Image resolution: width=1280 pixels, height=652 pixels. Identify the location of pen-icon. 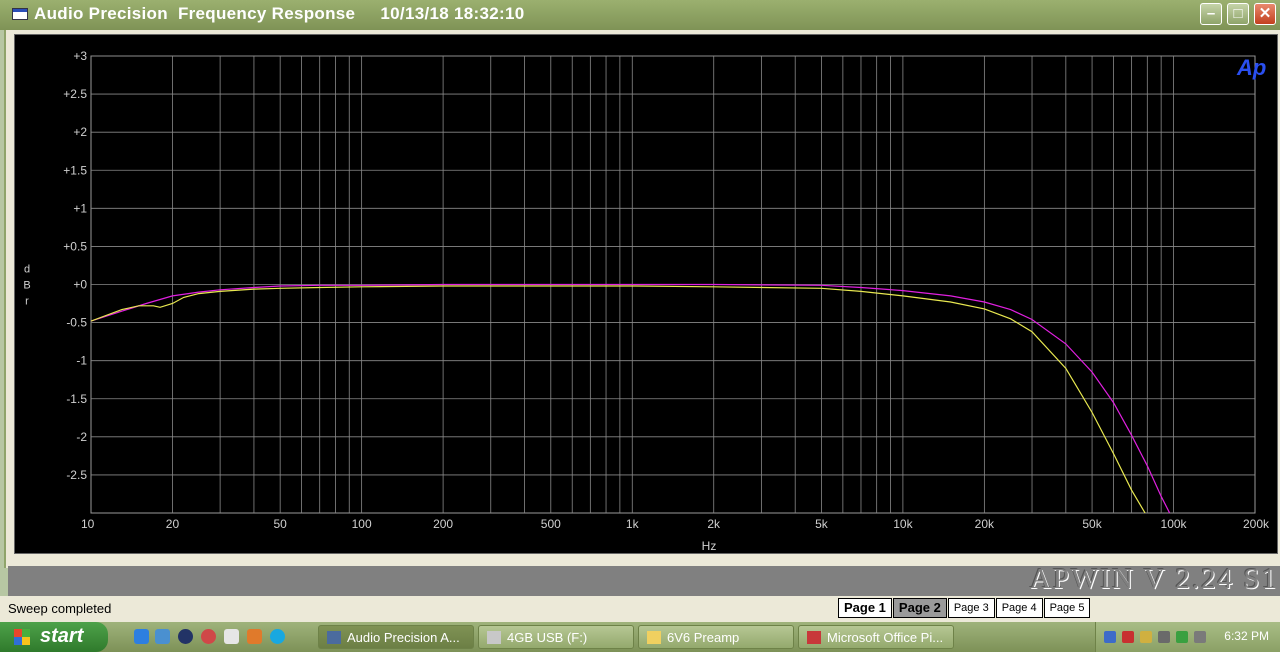
(1146, 637).